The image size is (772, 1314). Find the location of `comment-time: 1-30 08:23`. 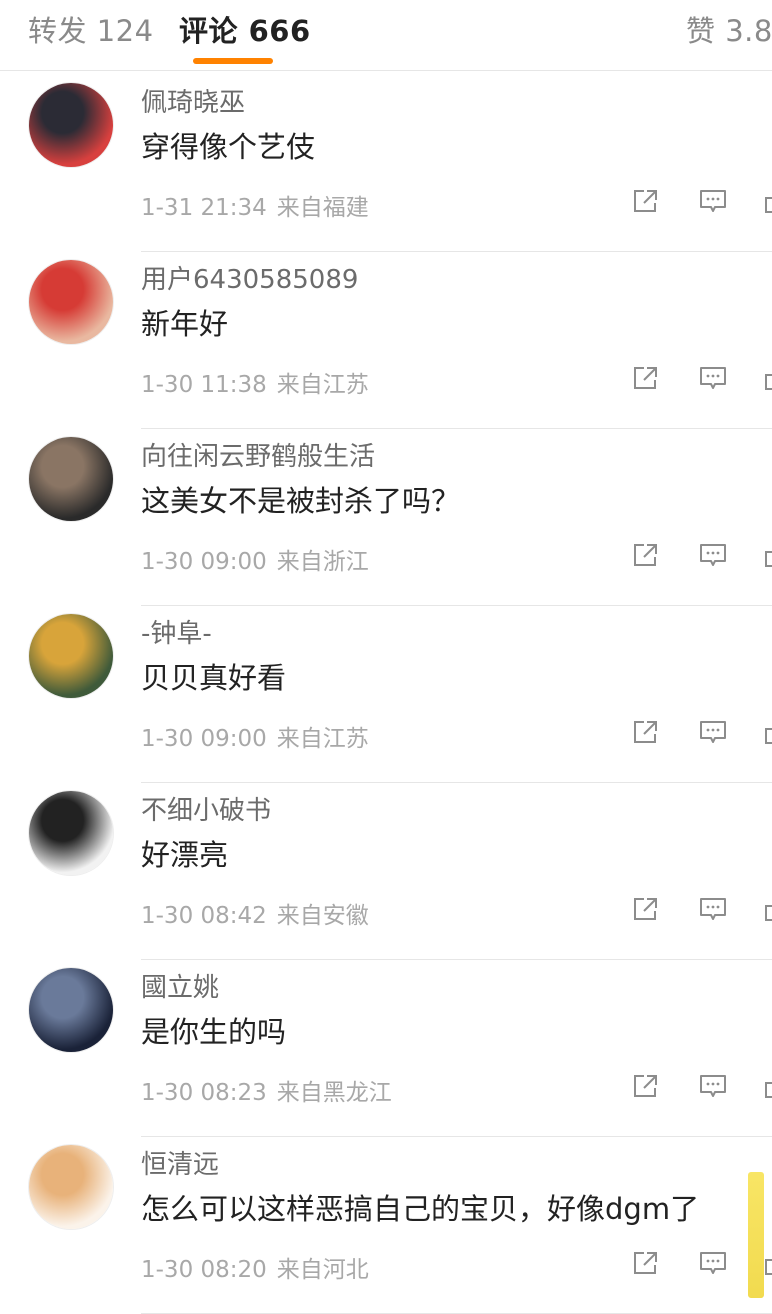

comment-time: 1-30 08:23 is located at coordinates (204, 1093).